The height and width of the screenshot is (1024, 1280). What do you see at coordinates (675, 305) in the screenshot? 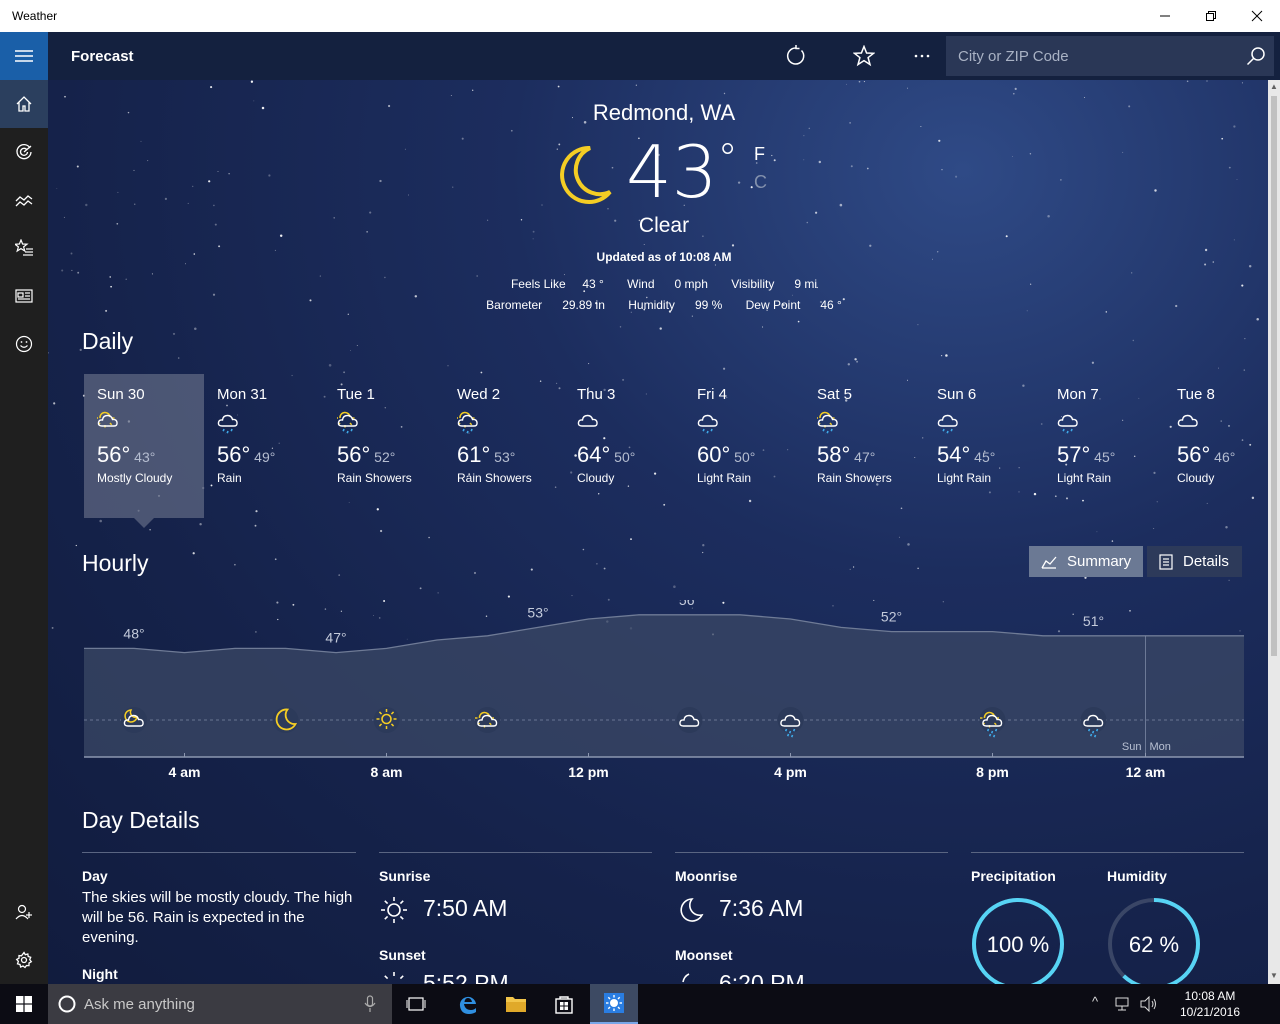
I see `stat-humidity: Humidity 99 %` at bounding box center [675, 305].